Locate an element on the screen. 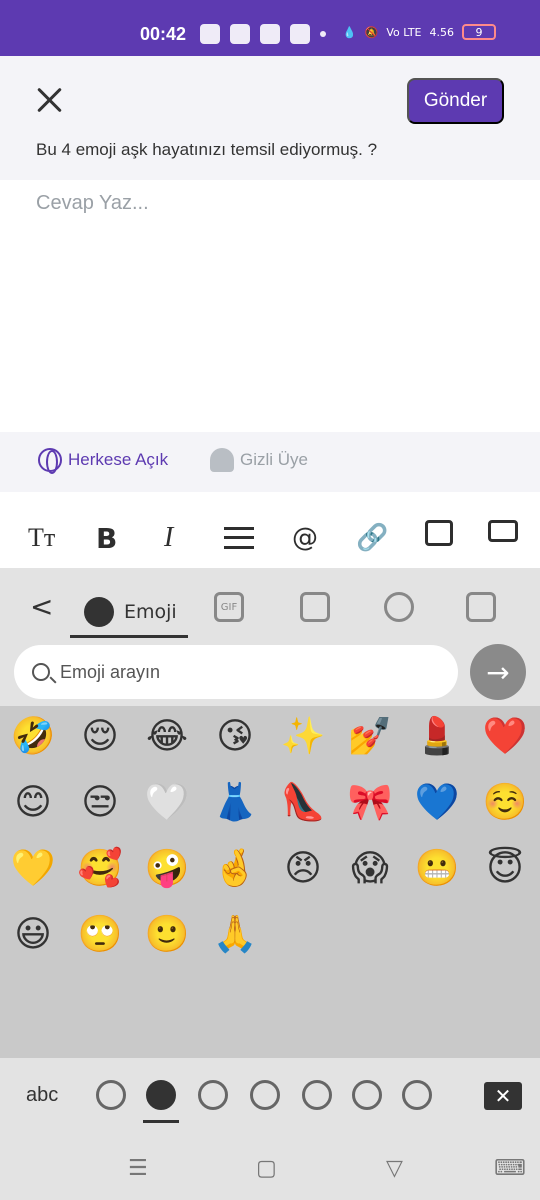 The width and height of the screenshot is (540, 1200). mention-button: @ is located at coordinates (305, 538).